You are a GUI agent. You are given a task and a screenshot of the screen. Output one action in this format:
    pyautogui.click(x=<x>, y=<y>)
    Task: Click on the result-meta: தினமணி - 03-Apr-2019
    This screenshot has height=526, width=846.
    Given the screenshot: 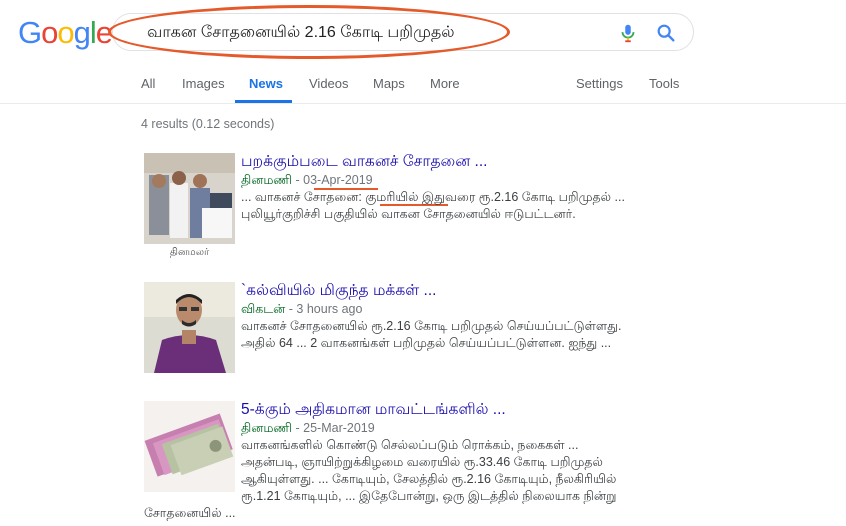 What is the action you would take?
    pyautogui.click(x=307, y=181)
    